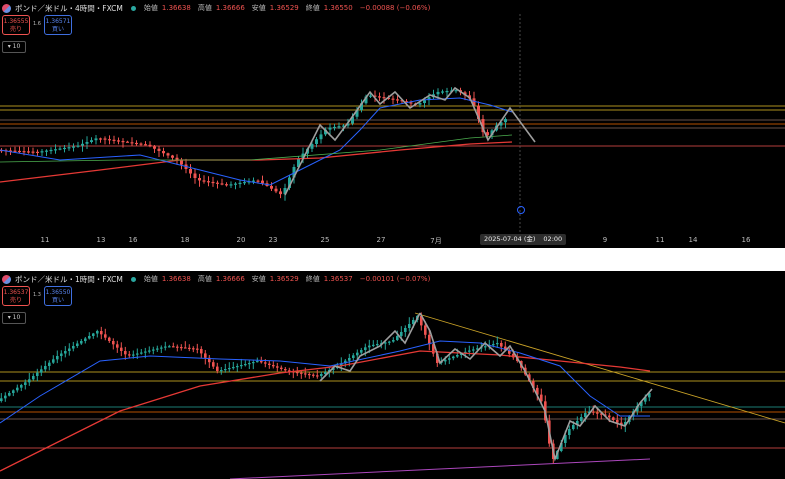 The width and height of the screenshot is (785, 479). What do you see at coordinates (16, 296) in the screenshot?
I see `sell-button: 1.36537 売り` at bounding box center [16, 296].